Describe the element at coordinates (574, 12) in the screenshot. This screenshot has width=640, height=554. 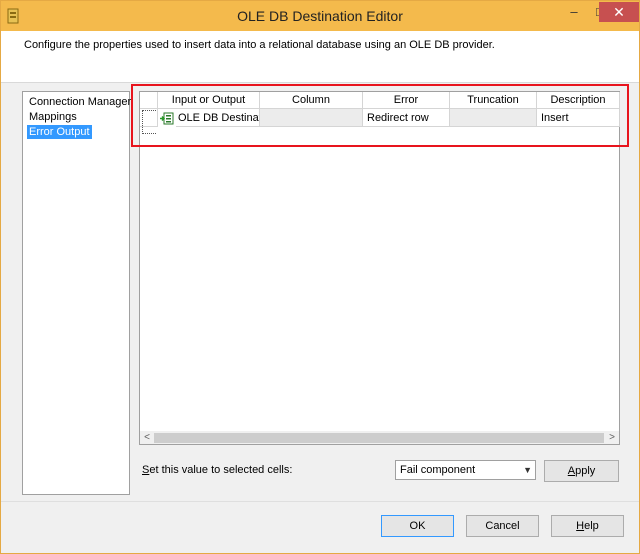
I see `minimize-button: –` at that location.